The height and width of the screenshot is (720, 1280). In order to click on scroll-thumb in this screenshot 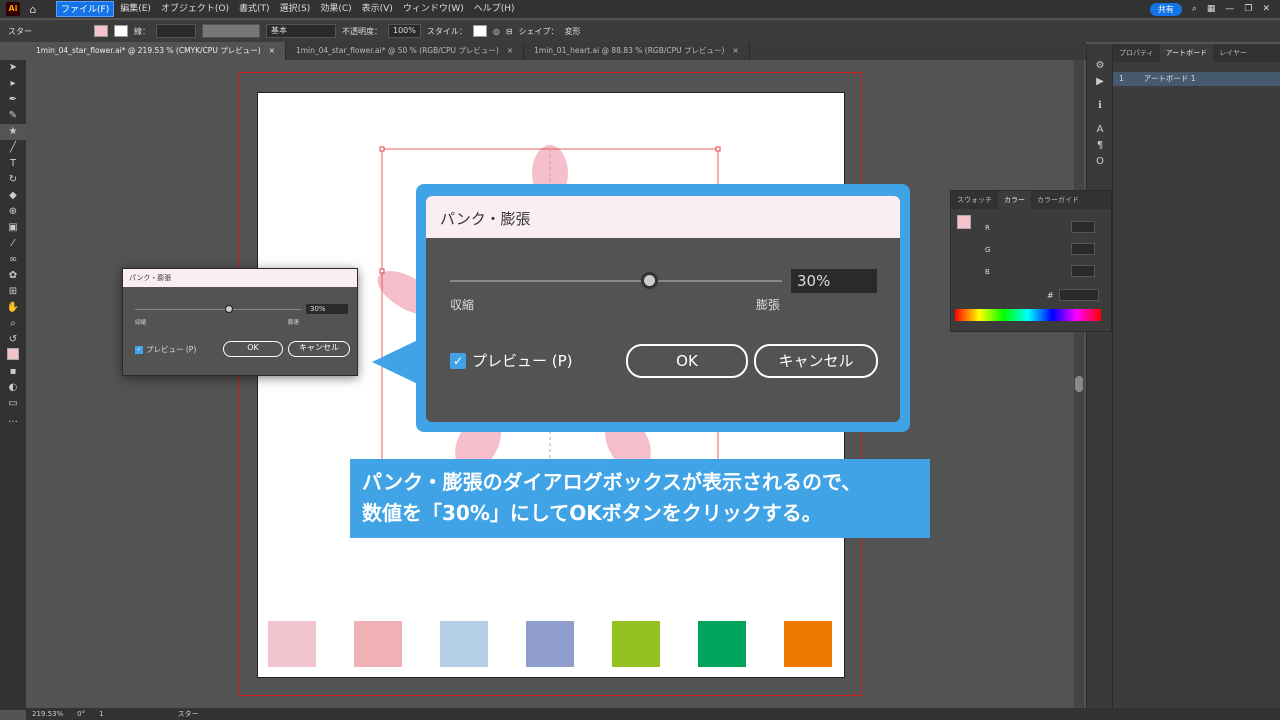, I will do `click(1079, 384)`.